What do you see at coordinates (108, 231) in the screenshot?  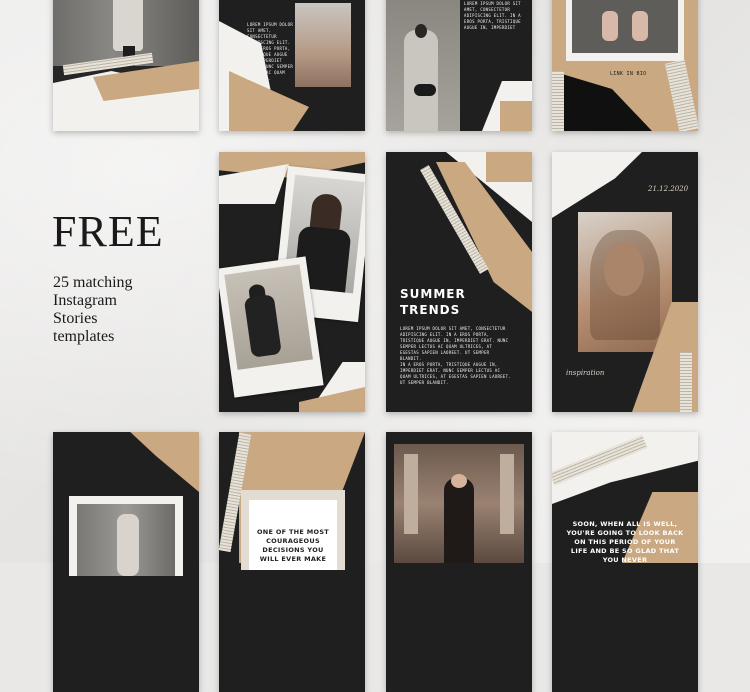 I see `page-title: FREE` at bounding box center [108, 231].